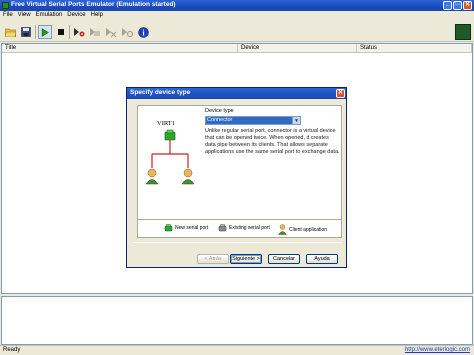 The height and width of the screenshot is (355, 474). What do you see at coordinates (160, 92) in the screenshot?
I see `dialog-title: Specify device type` at bounding box center [160, 92].